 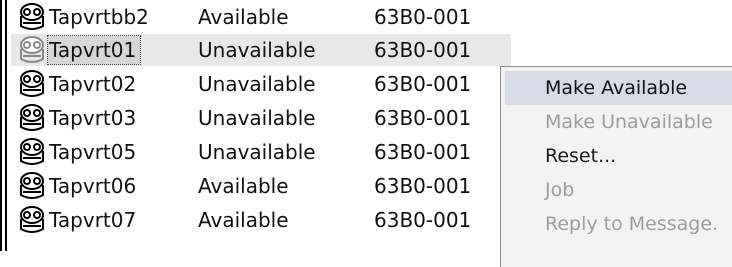 What do you see at coordinates (6, 125) in the screenshot?
I see `window-border-inner` at bounding box center [6, 125].